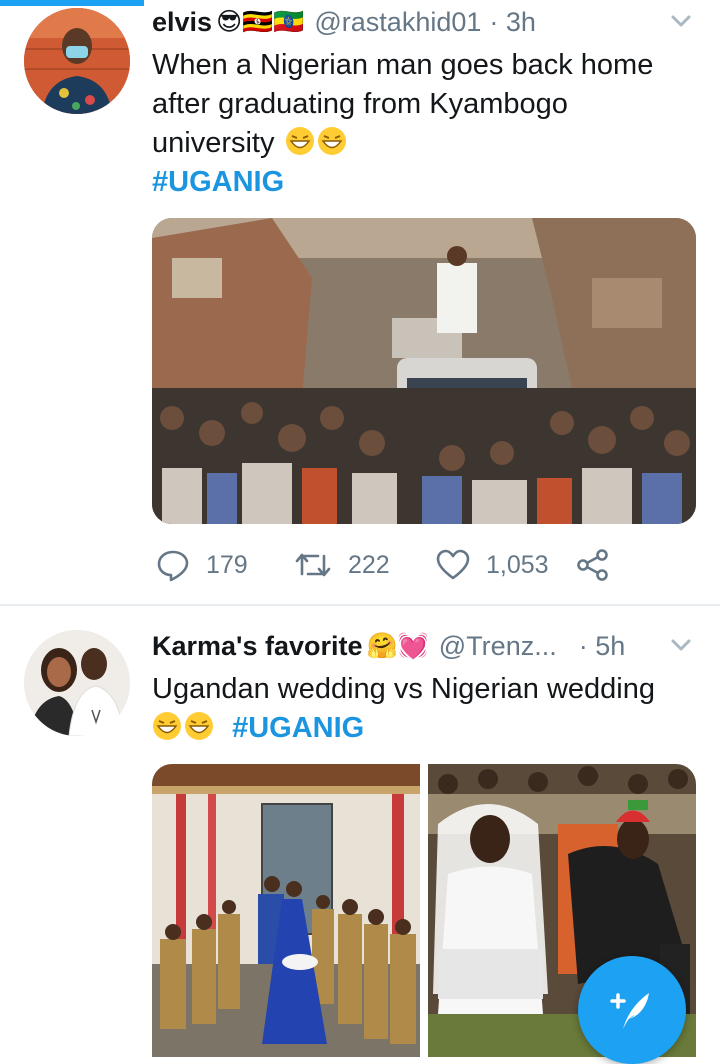 The height and width of the screenshot is (1064, 720). Describe the element at coordinates (592, 565) in the screenshot. I see `share-icon` at that location.